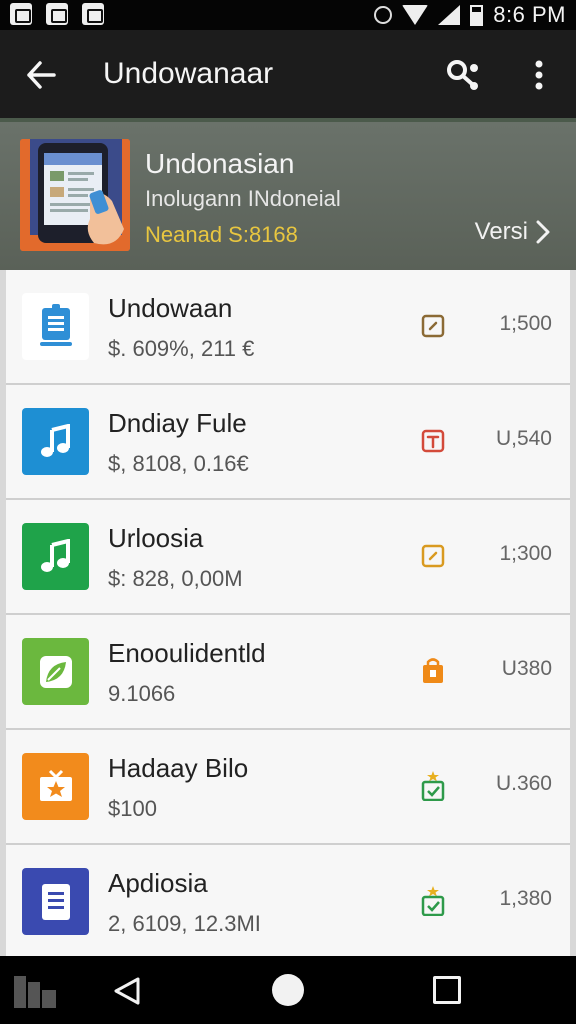  Describe the element at coordinates (55, 786) in the screenshot. I see `star-box-icon` at that location.